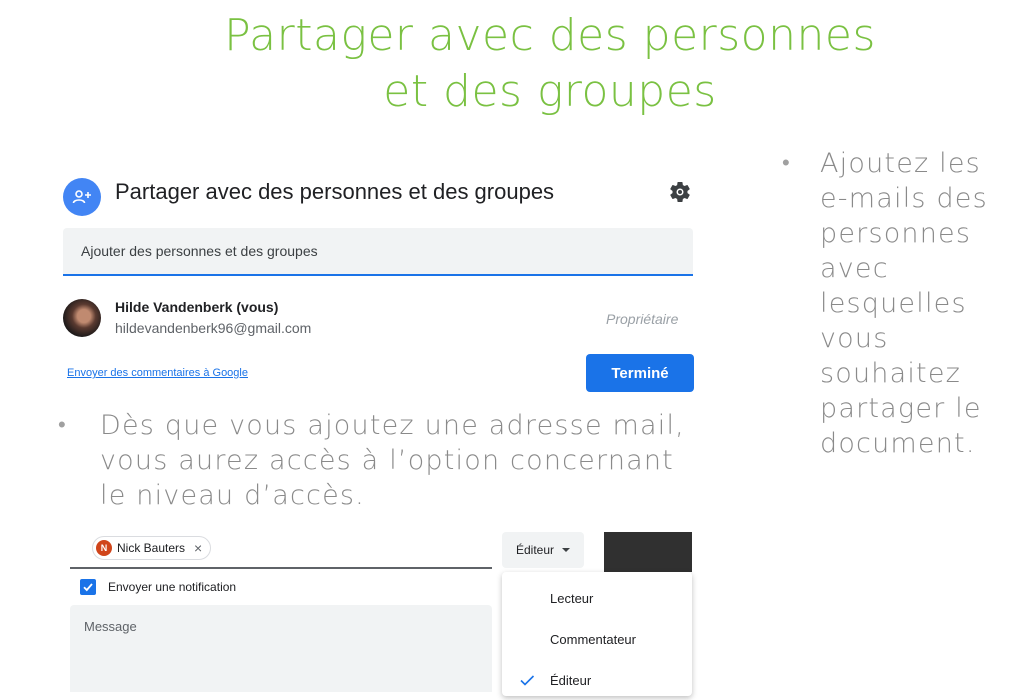  What do you see at coordinates (535, 550) in the screenshot?
I see `role-dropdown-label: Éditeur` at bounding box center [535, 550].